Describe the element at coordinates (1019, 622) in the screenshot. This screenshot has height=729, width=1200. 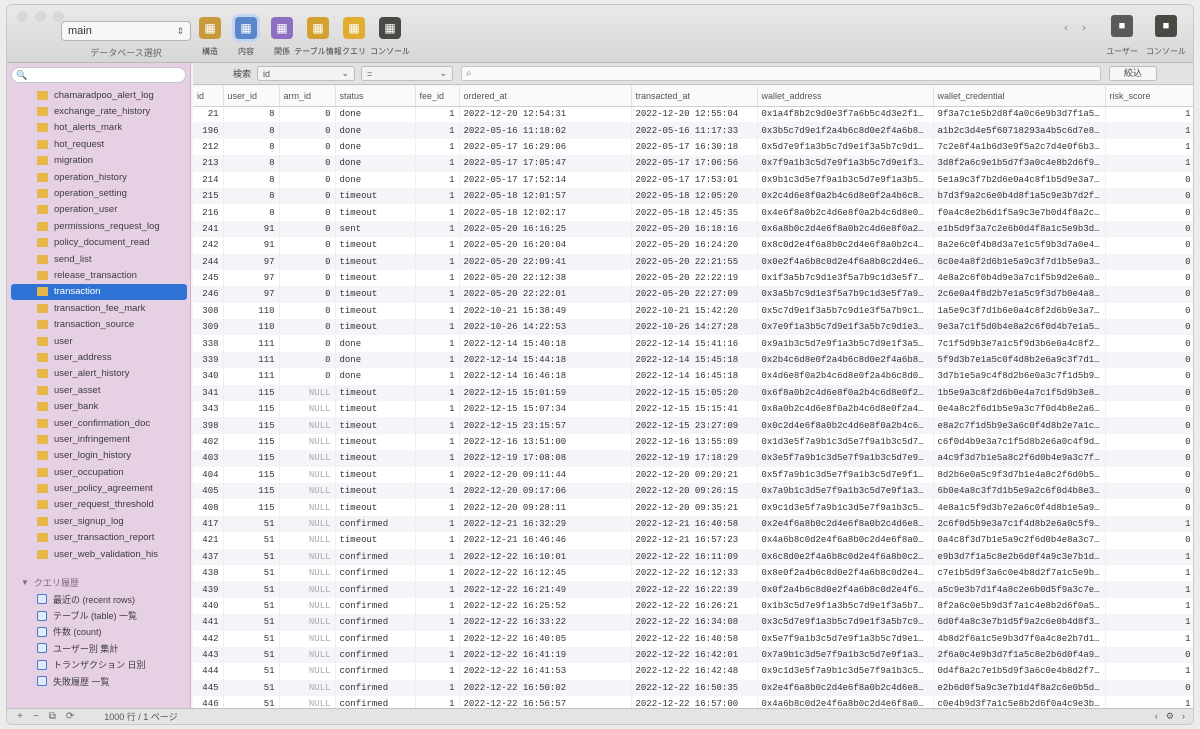
I see `table-cell: 6d0f4a8c3e7b1d5f9a2c6e0b4d8f3a7c1e5b9d2f` at that location.